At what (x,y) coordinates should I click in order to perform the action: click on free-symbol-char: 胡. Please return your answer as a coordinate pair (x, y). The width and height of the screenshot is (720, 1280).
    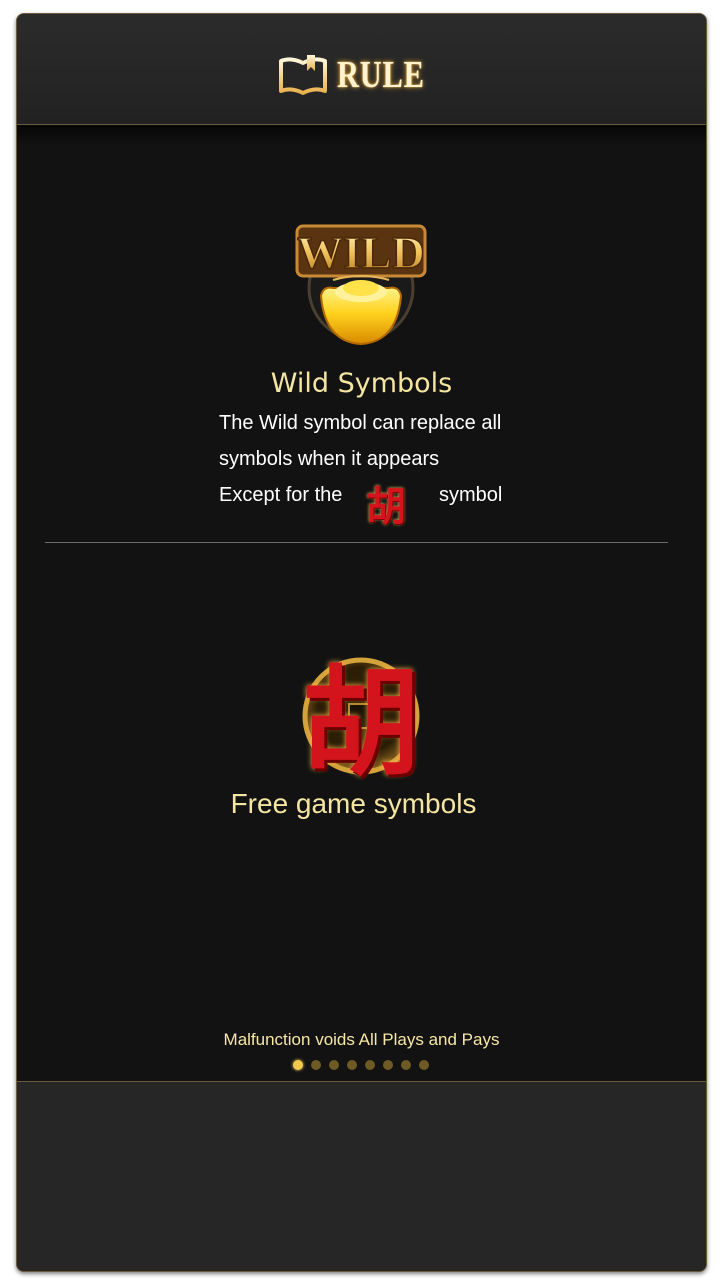
    Looking at the image, I should click on (360, 722).